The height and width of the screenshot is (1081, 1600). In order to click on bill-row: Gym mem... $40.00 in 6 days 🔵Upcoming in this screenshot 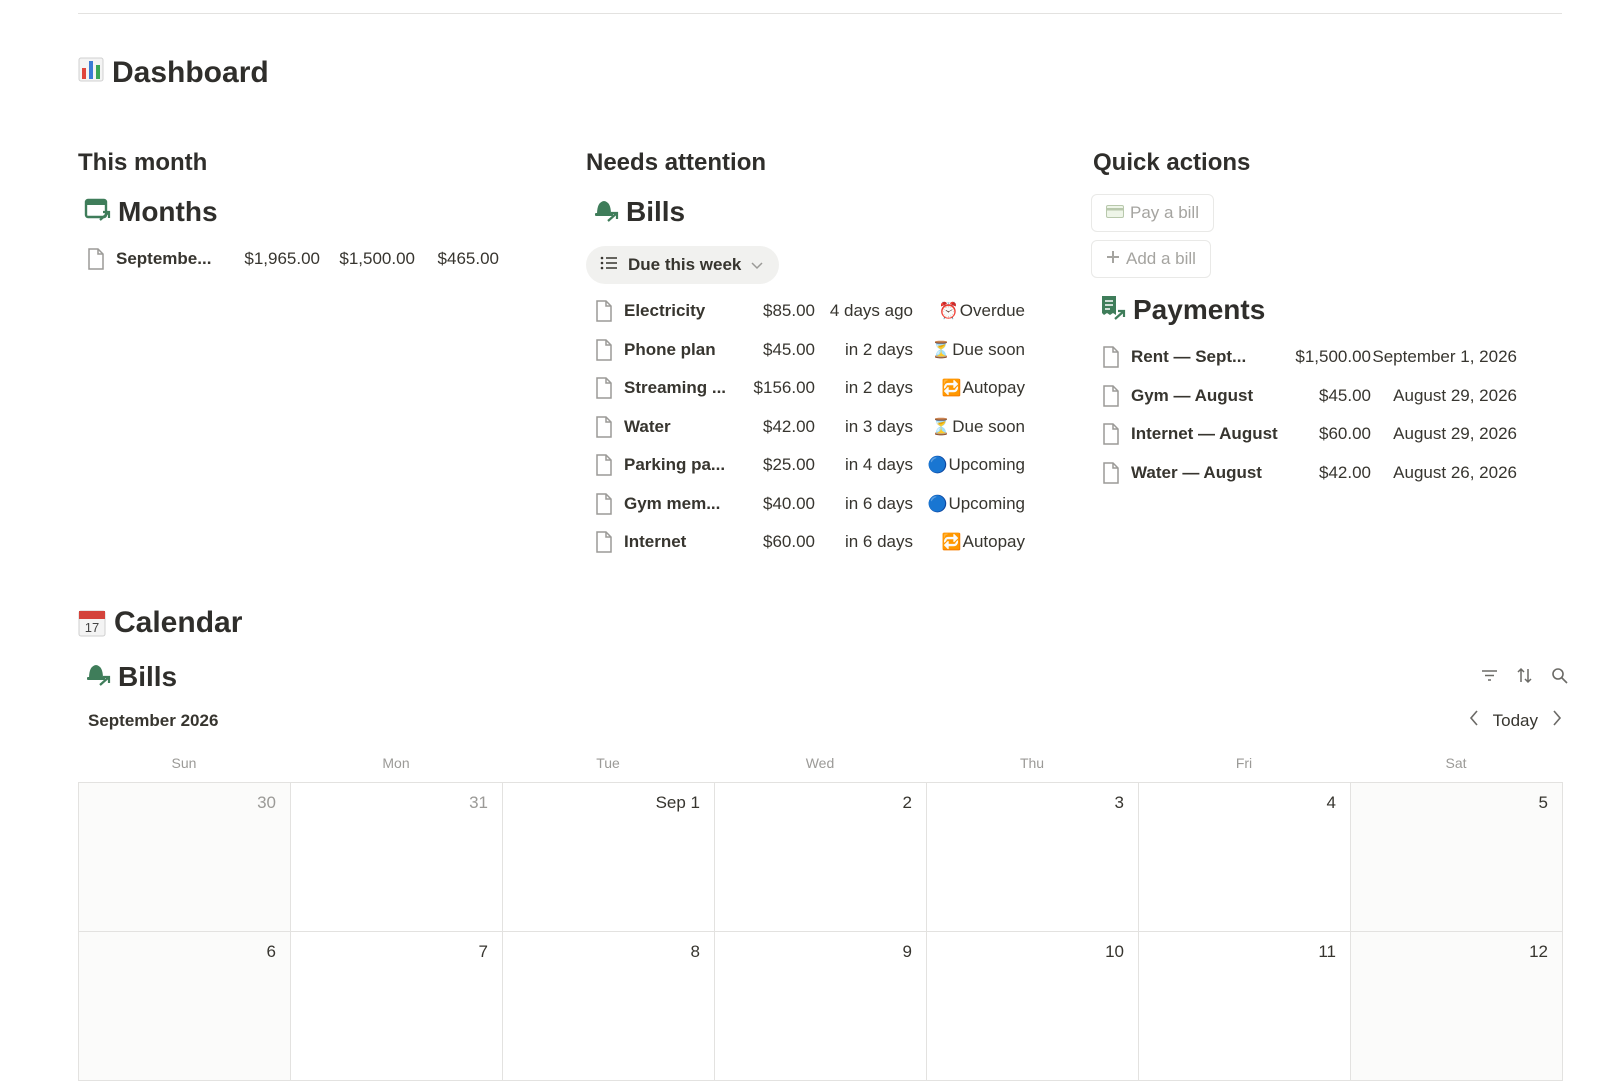, I will do `click(806, 504)`.